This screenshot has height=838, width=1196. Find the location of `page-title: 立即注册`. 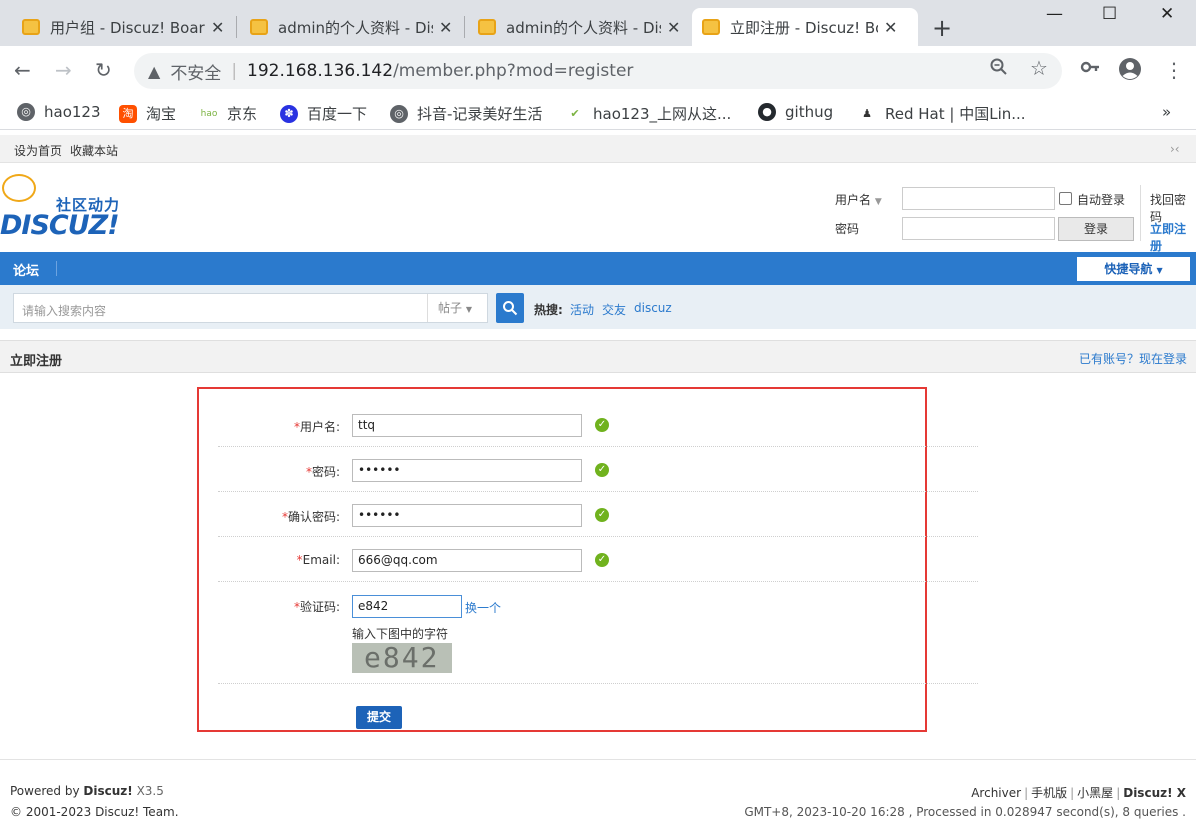

page-title: 立即注册 is located at coordinates (36, 361).